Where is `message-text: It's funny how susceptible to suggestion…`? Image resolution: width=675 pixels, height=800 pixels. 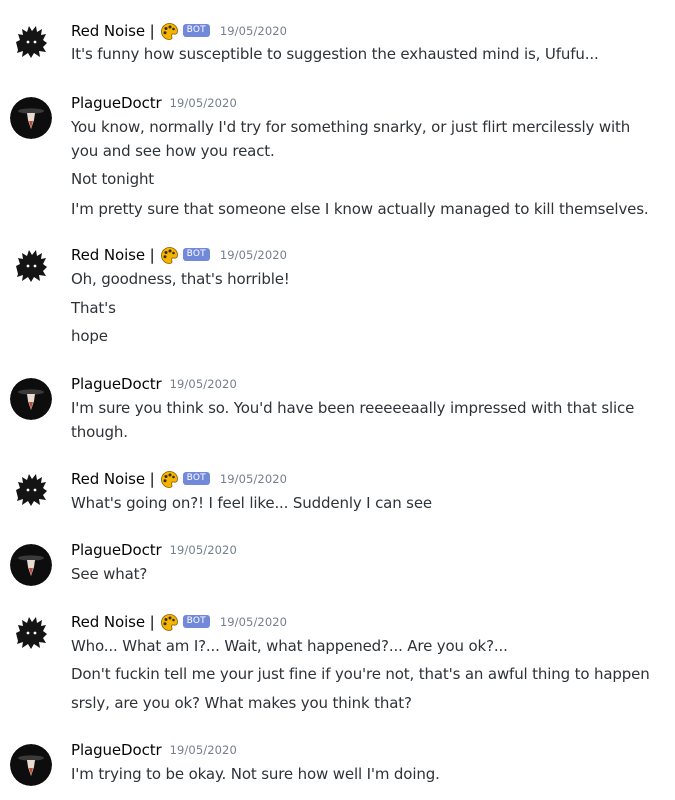
message-text: It's funny how susceptible to suggestion… is located at coordinates (335, 54).